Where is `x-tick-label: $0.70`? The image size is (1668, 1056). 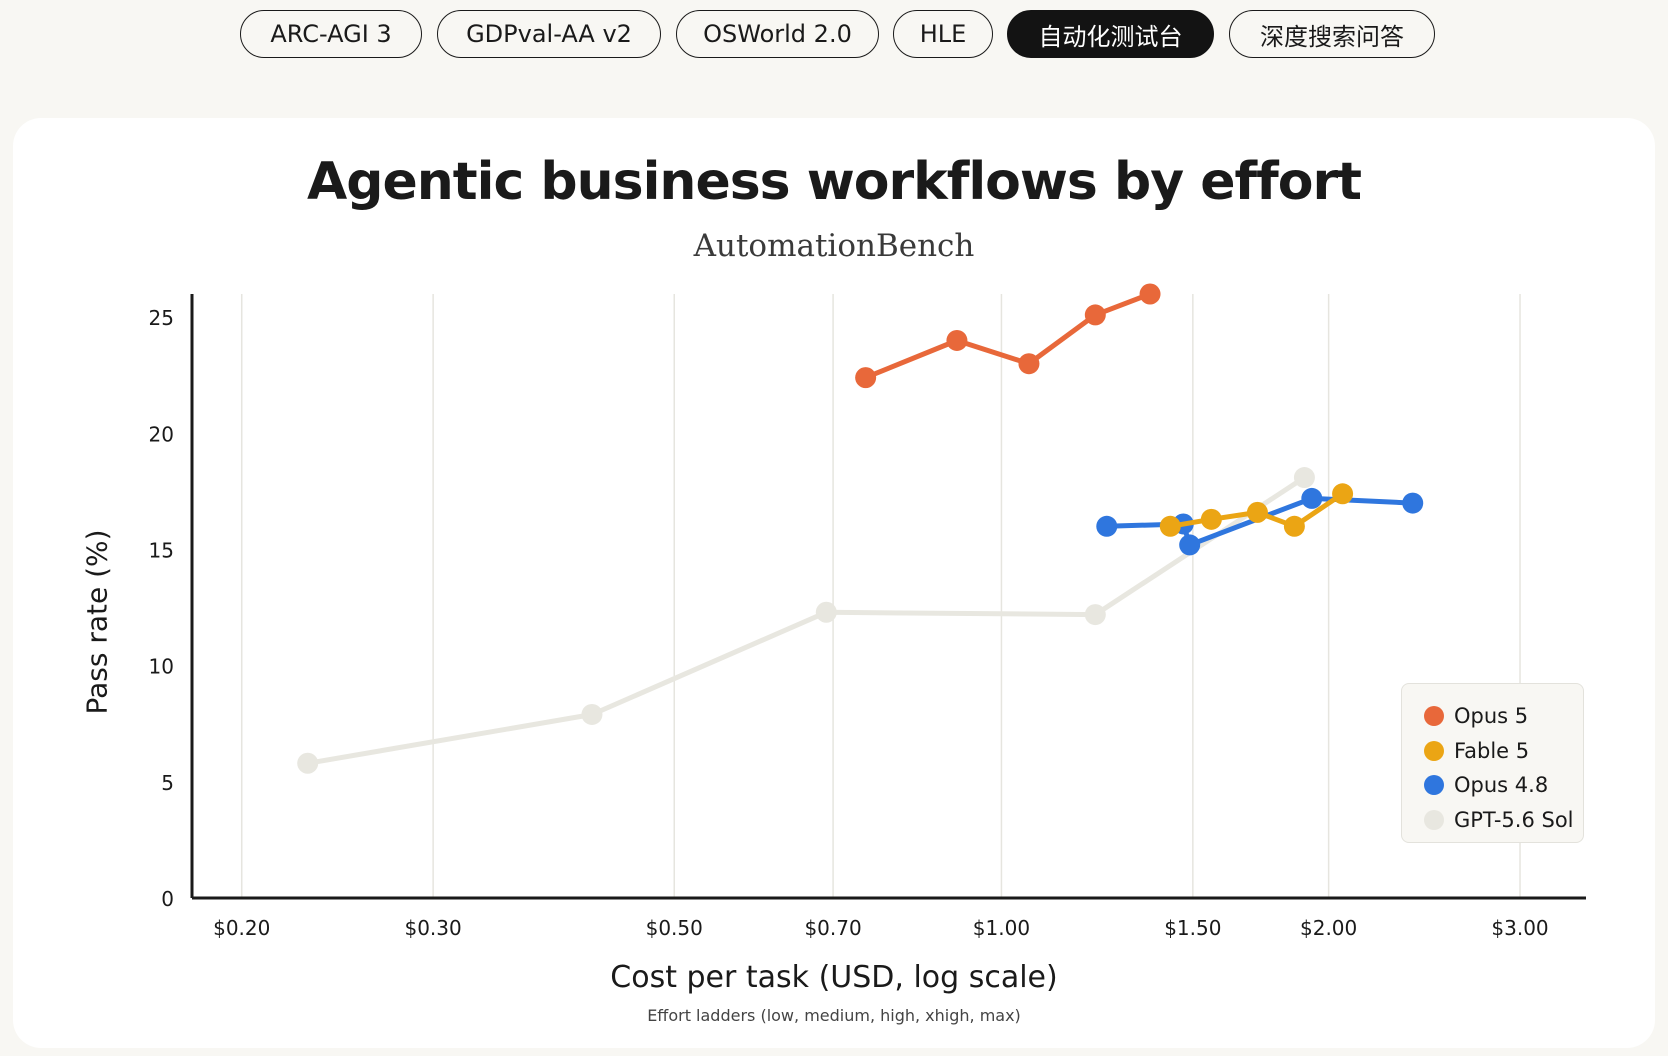 x-tick-label: $0.70 is located at coordinates (832, 928).